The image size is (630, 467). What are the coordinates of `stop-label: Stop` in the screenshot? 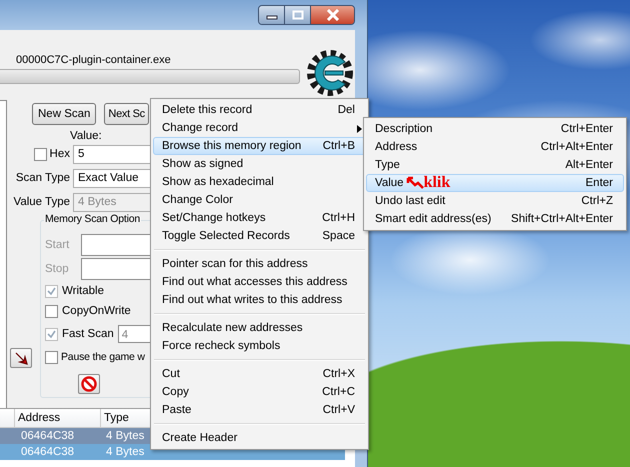 It's located at (57, 269).